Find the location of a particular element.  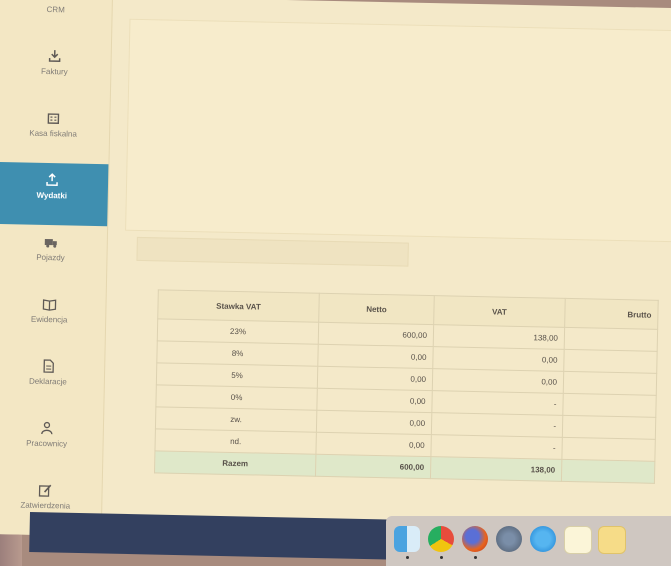

column-header: Stawka VAT is located at coordinates (238, 306).